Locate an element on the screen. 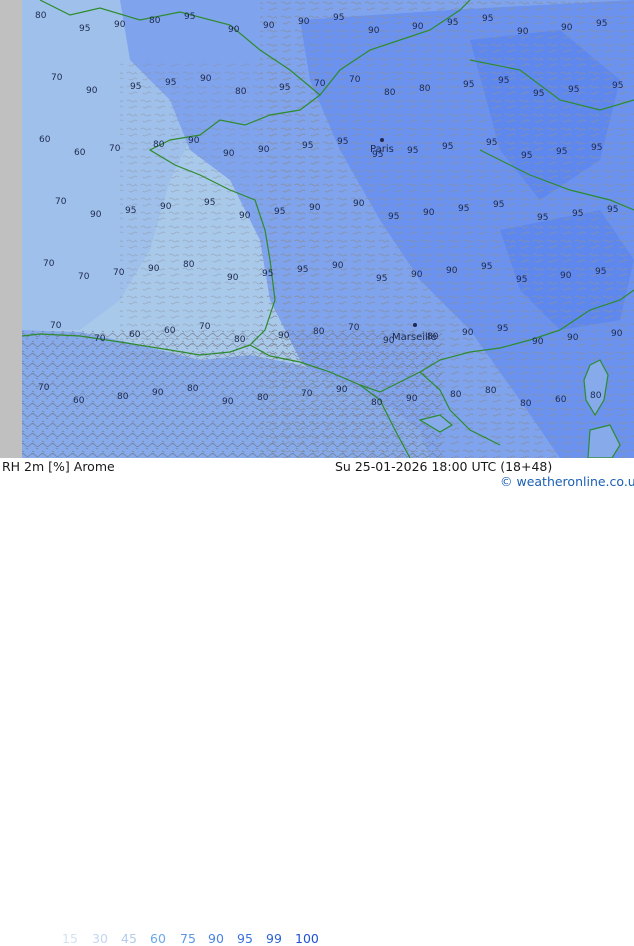 The image size is (634, 946). legend-value-45: 45 is located at coordinates (129, 938).